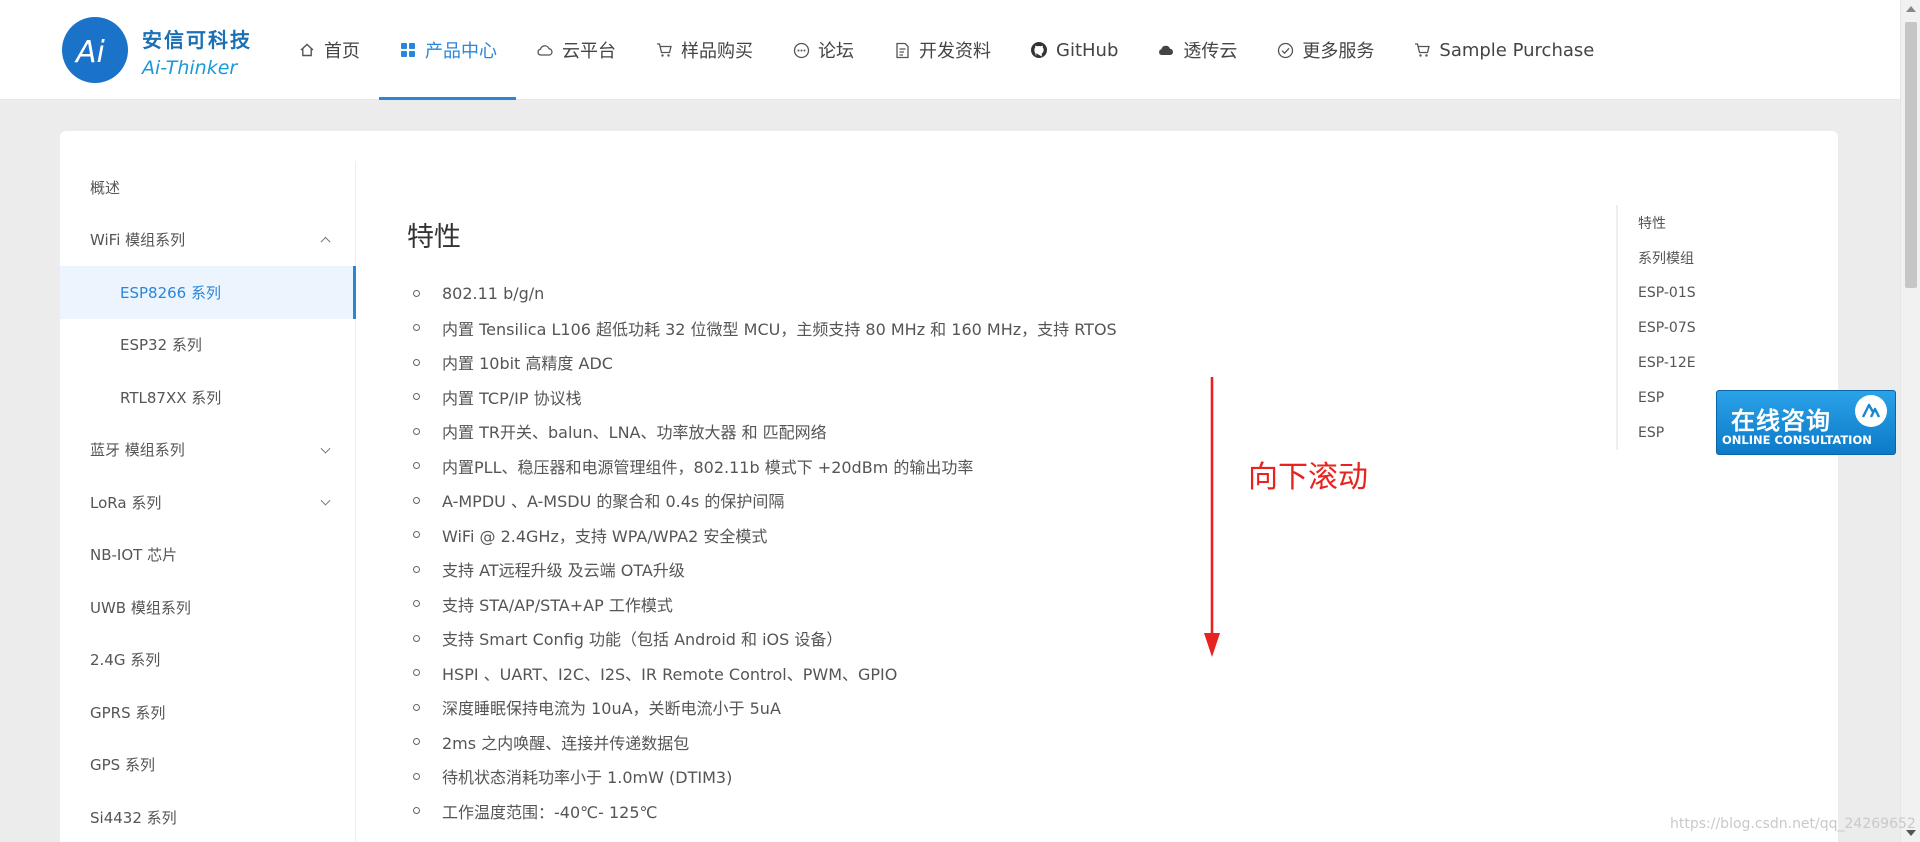  What do you see at coordinates (1212, 517) in the screenshot?
I see `scroll-down-arrow-annotation-icon` at bounding box center [1212, 517].